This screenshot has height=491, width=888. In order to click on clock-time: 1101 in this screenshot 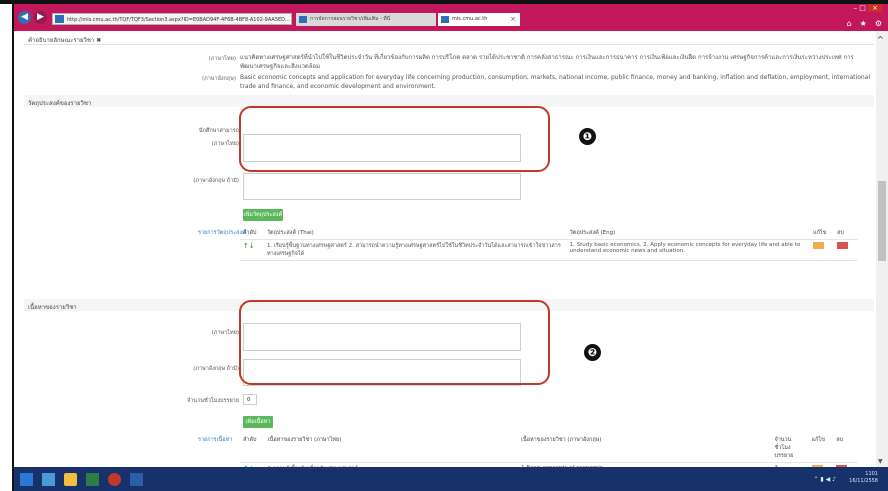, I will do `click(871, 474)`.